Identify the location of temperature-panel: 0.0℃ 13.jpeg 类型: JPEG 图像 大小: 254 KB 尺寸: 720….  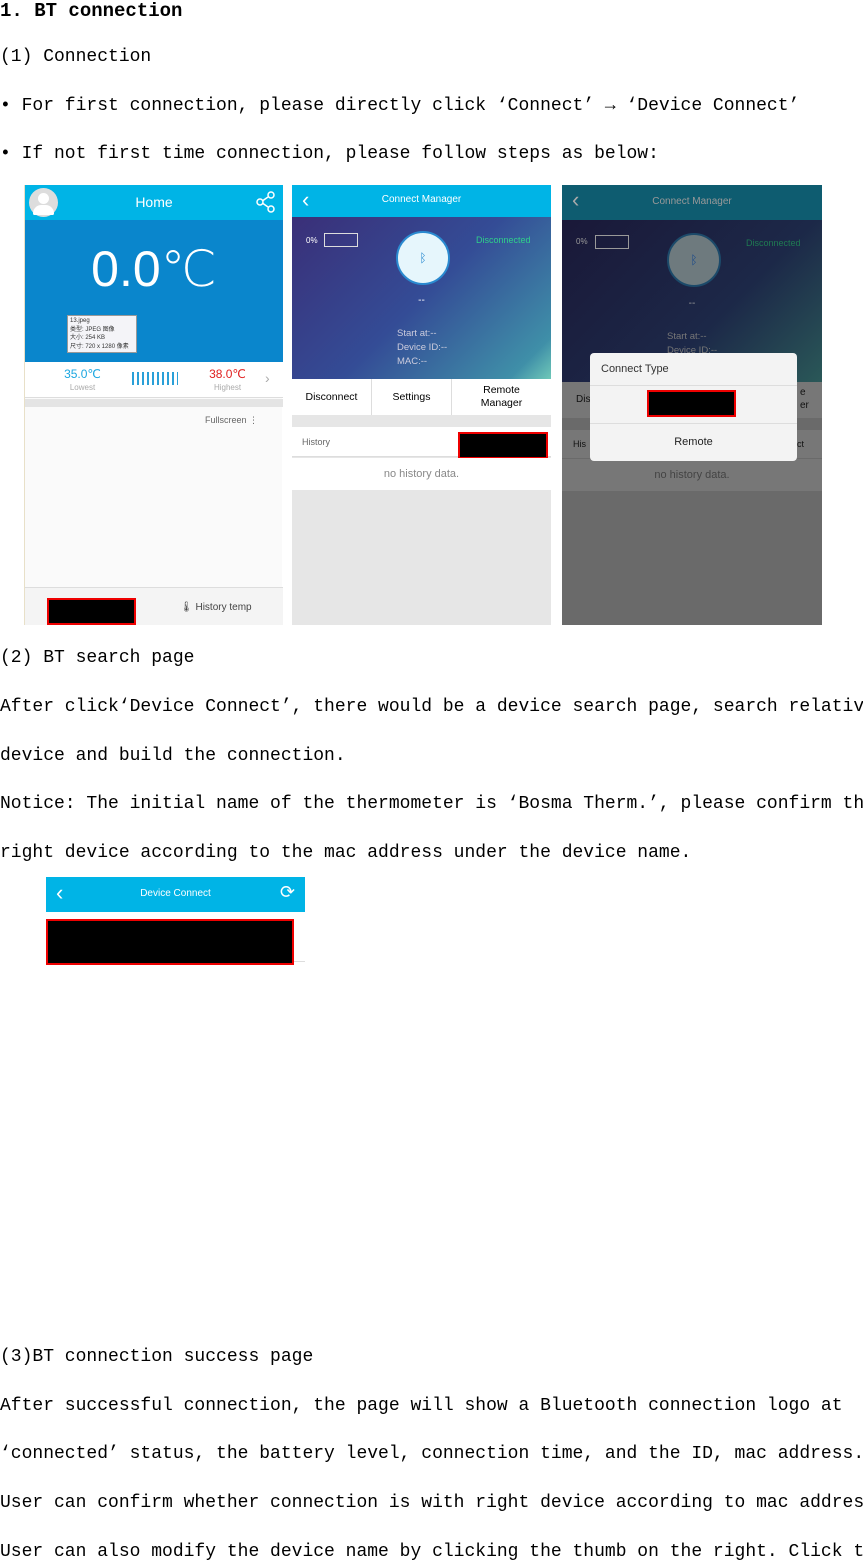
(154, 291).